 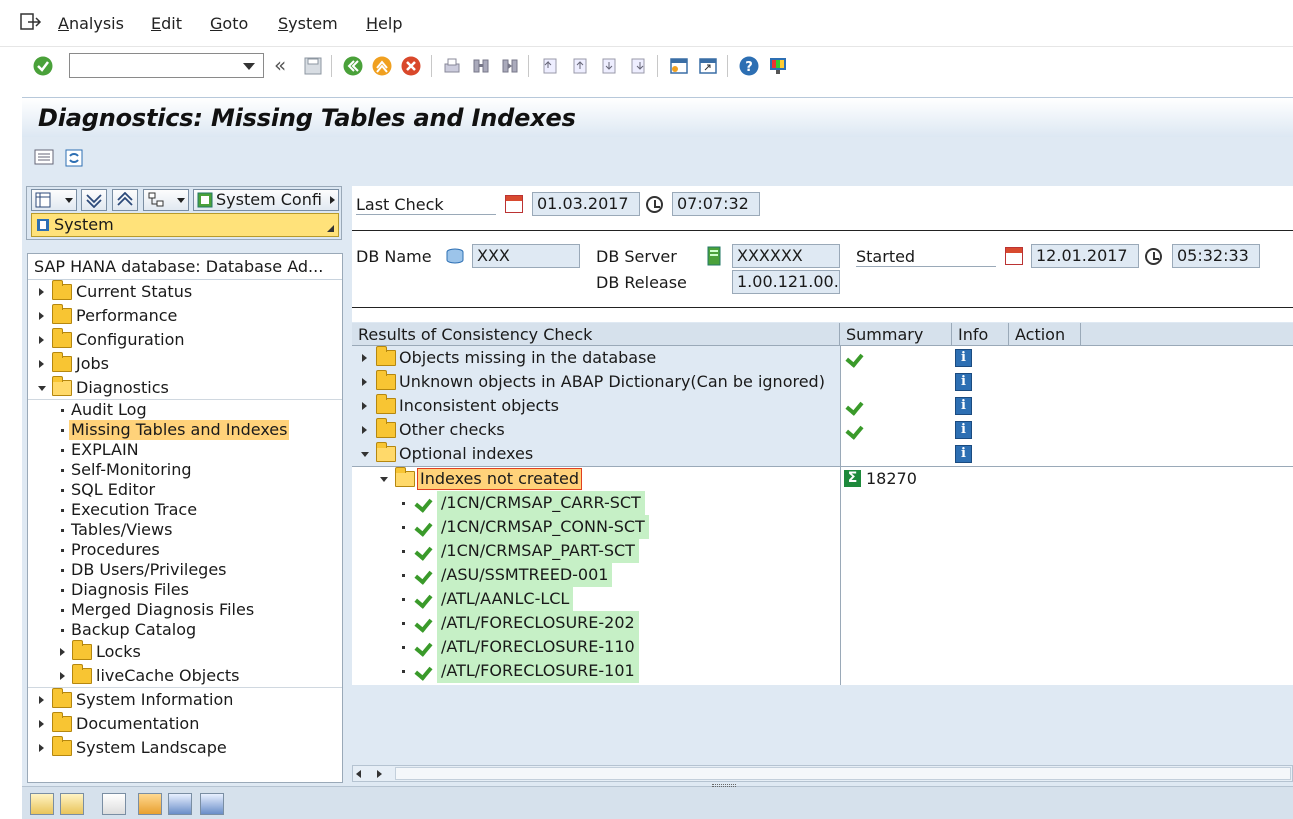 What do you see at coordinates (166, 23) in the screenshot?
I see `menu-edit: Edit` at bounding box center [166, 23].